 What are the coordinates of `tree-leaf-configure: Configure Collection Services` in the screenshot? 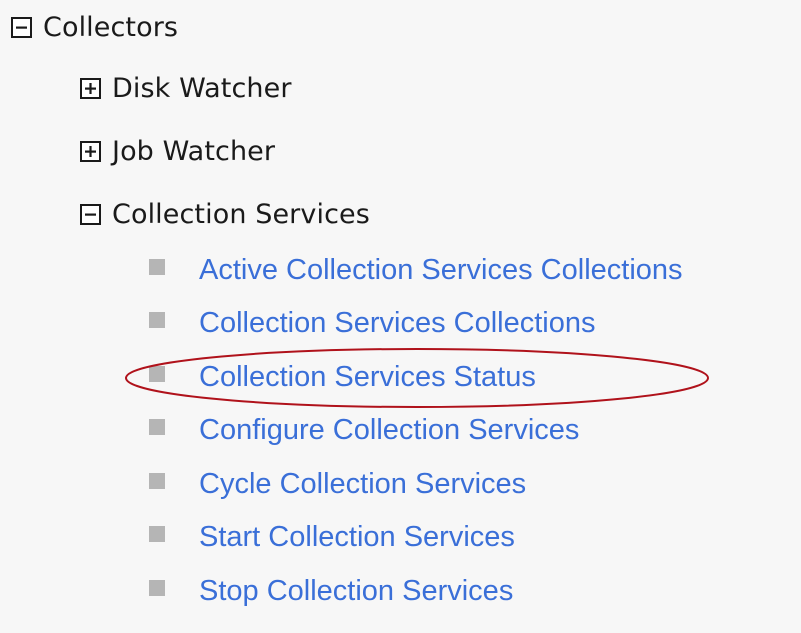 It's located at (364, 430).